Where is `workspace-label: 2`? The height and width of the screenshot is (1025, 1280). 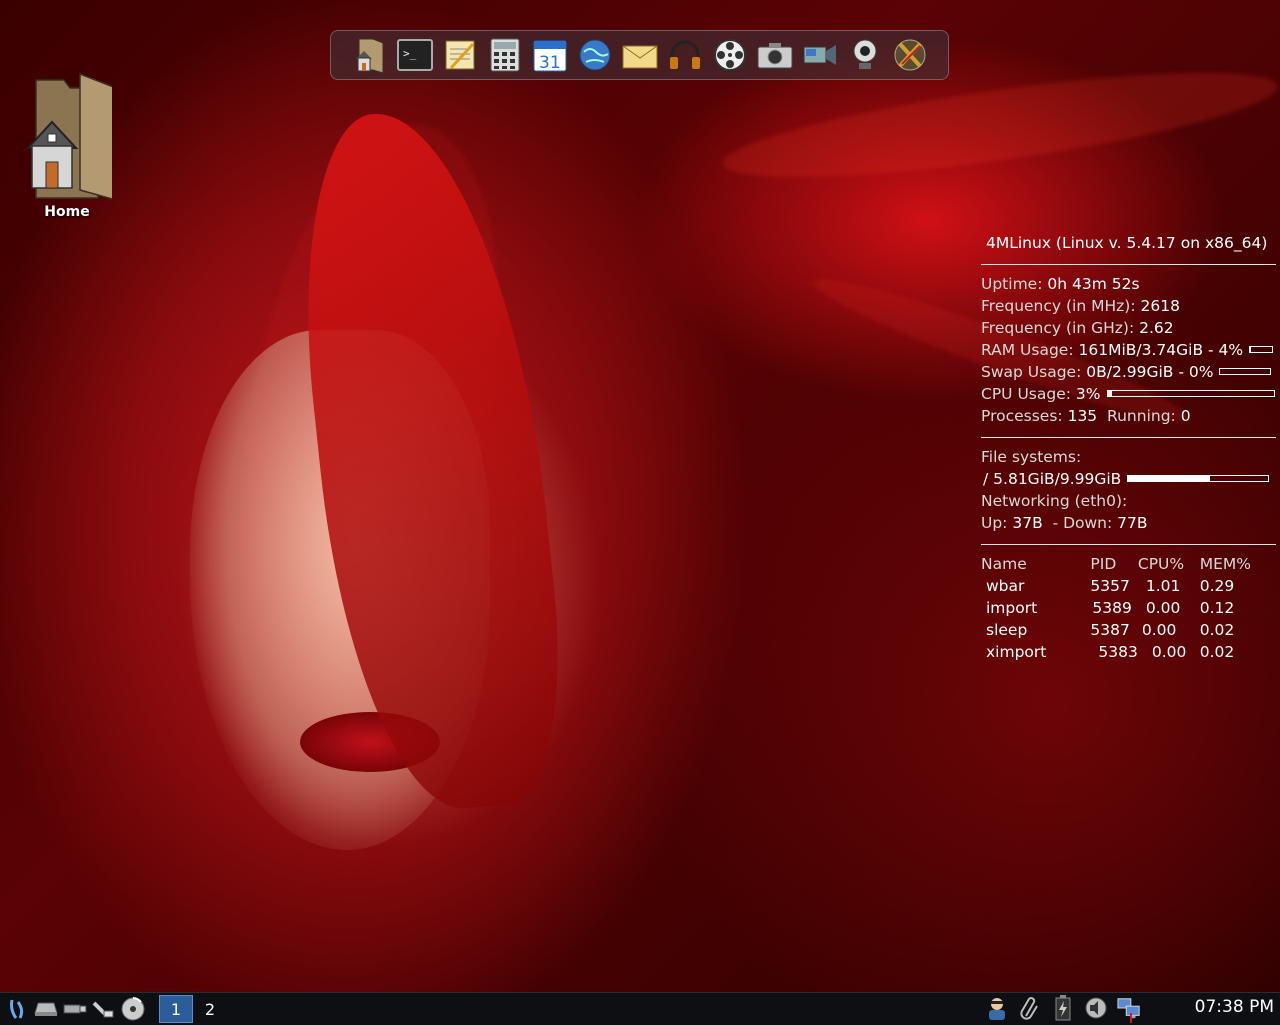
workspace-label: 2 is located at coordinates (210, 1009).